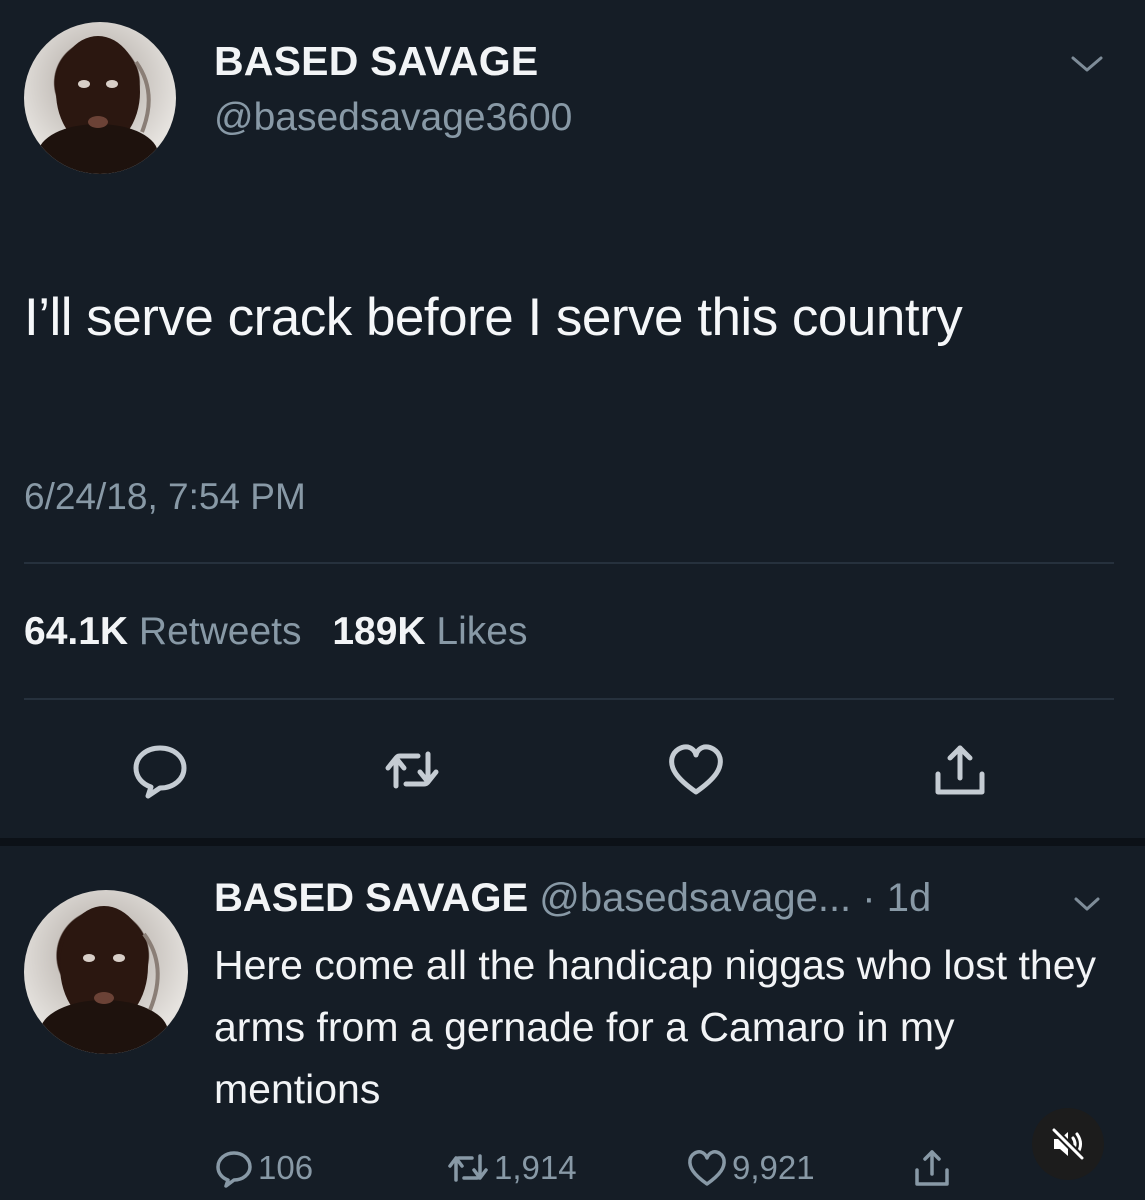 This screenshot has height=1200, width=1145. Describe the element at coordinates (165, 497) in the screenshot. I see `tweet-timestamp: 6/24/18, 7:54 PM` at that location.